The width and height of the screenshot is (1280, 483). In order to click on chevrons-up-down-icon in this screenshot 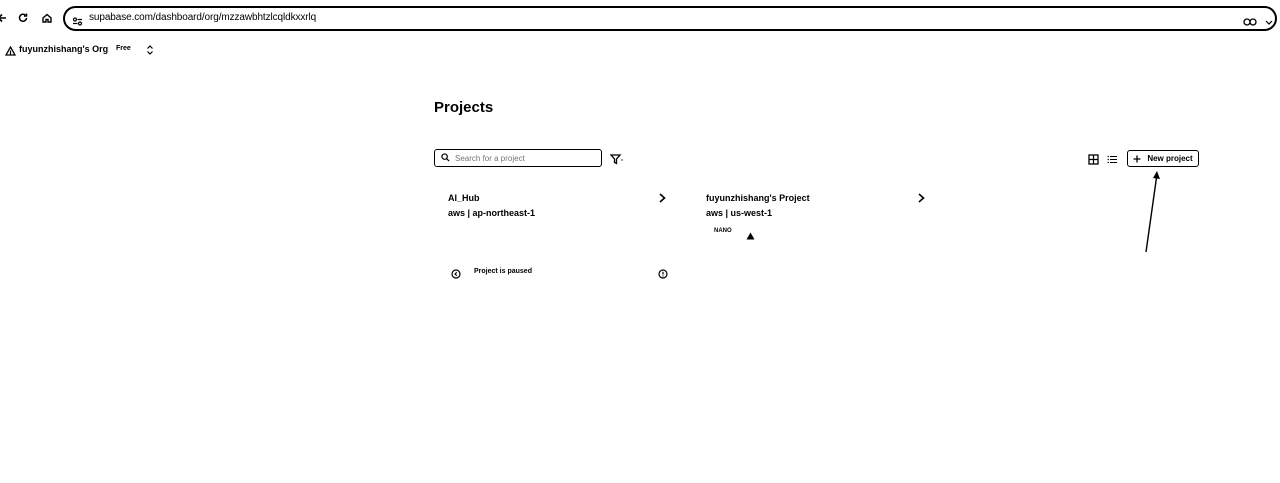, I will do `click(150, 52)`.